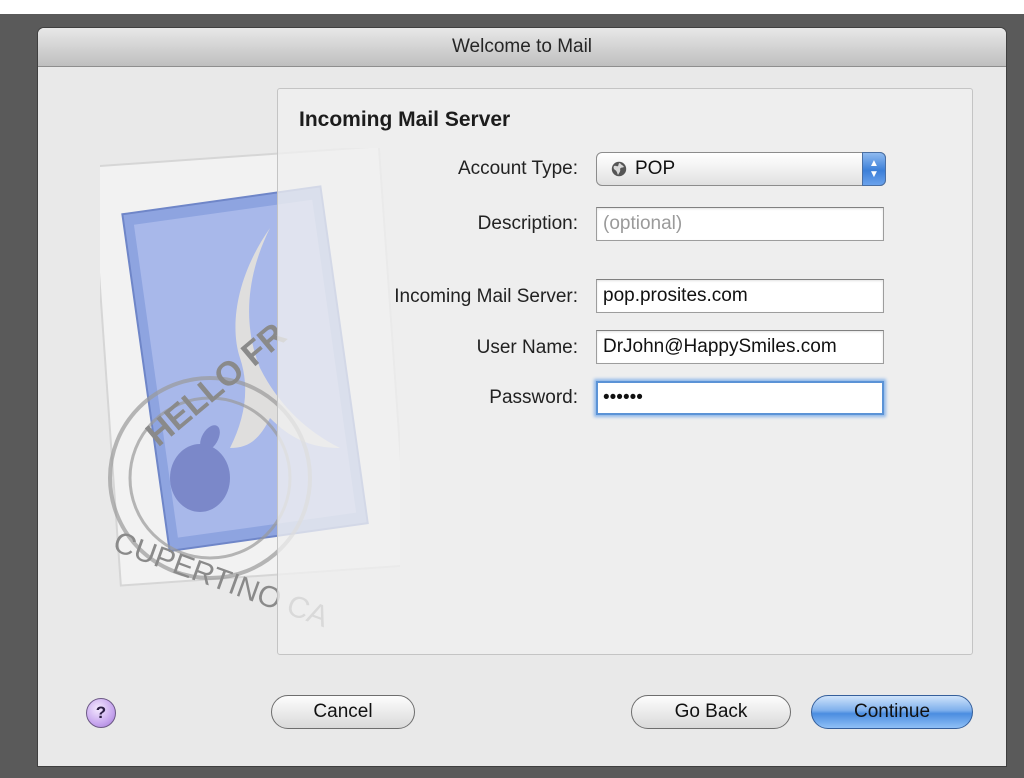  I want to click on globe-icon, so click(619, 169).